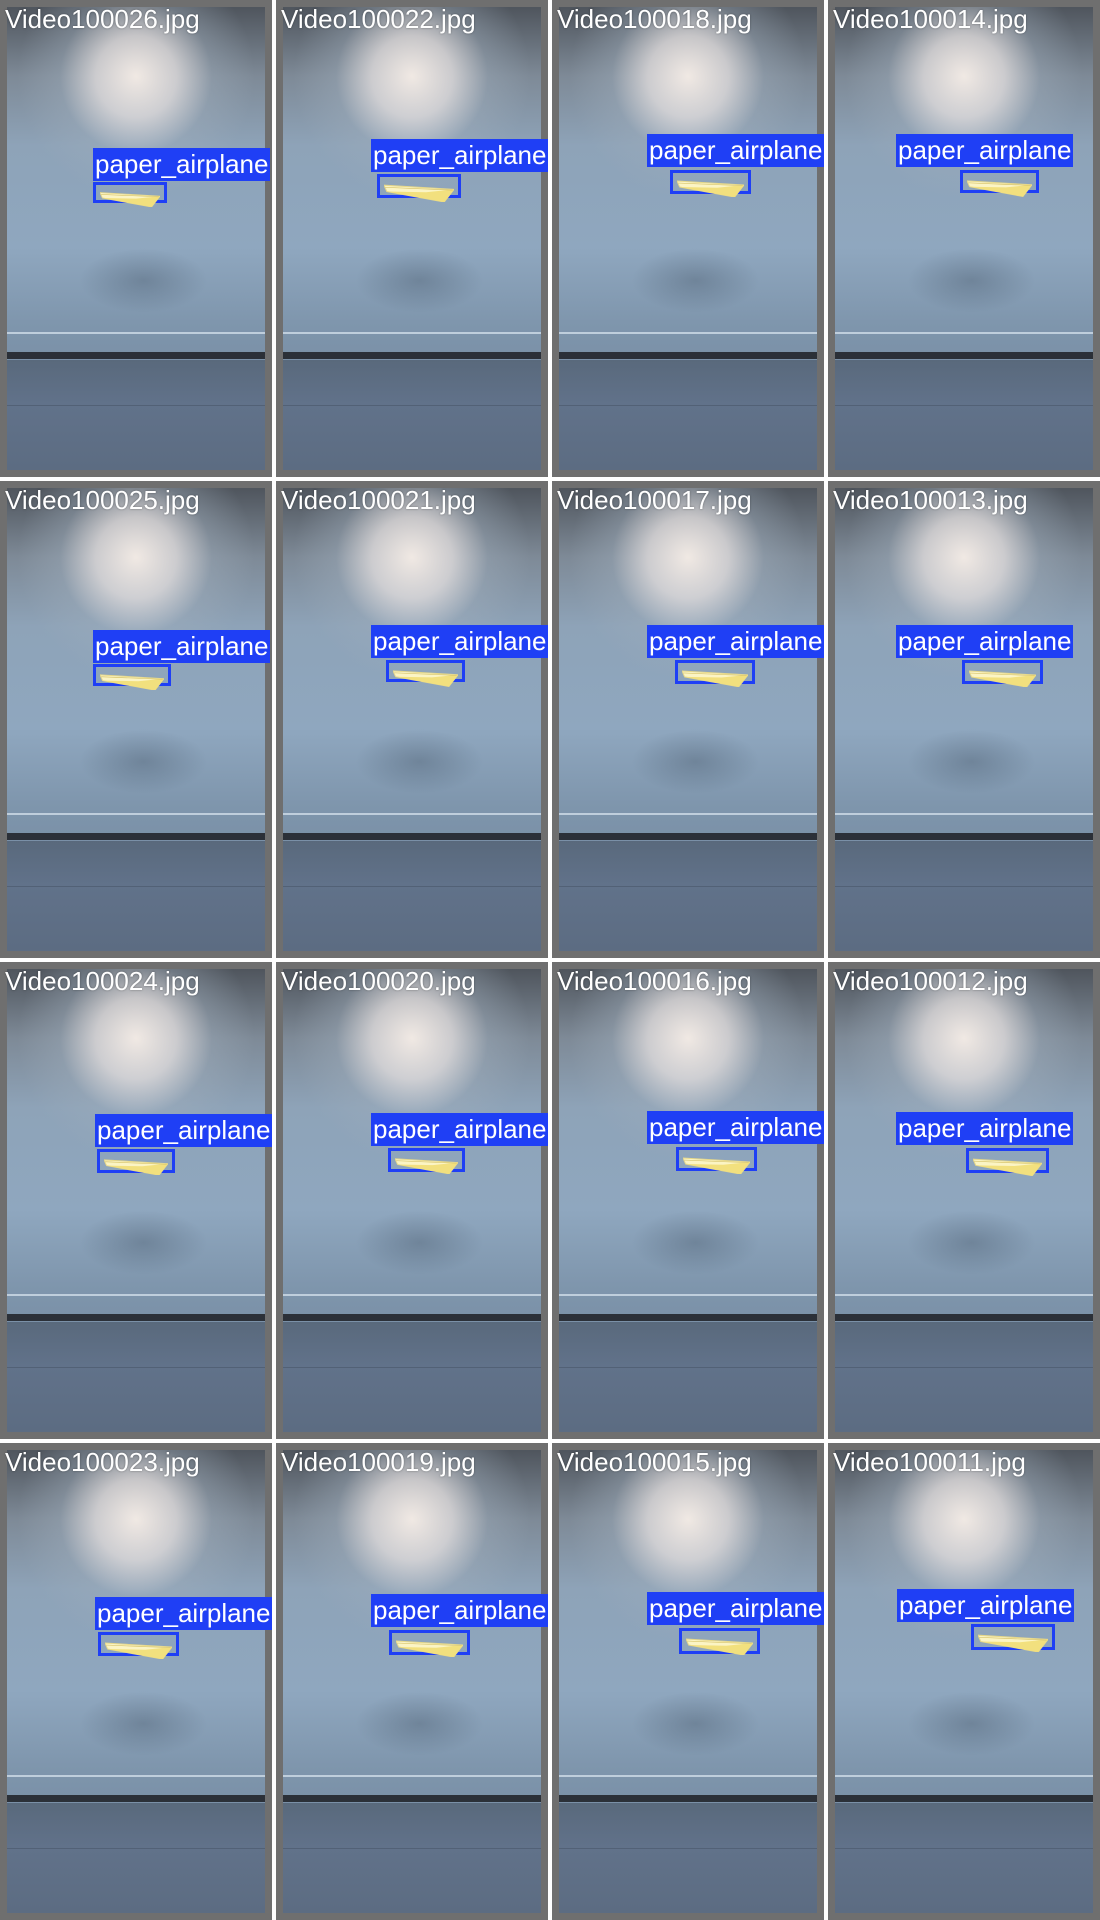 This screenshot has width=1100, height=1920. Describe the element at coordinates (929, 1462) in the screenshot. I see `frame-filename: Video100011.jpg` at that location.